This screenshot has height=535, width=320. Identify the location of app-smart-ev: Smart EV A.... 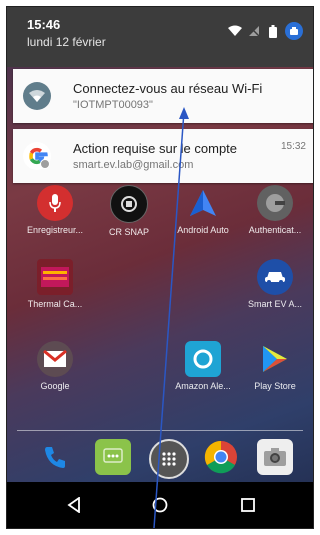
(275, 284).